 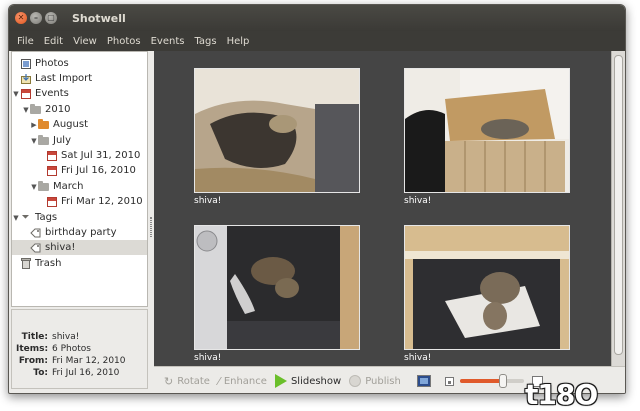 What do you see at coordinates (40, 373) in the screenshot?
I see `info-label: To:` at bounding box center [40, 373].